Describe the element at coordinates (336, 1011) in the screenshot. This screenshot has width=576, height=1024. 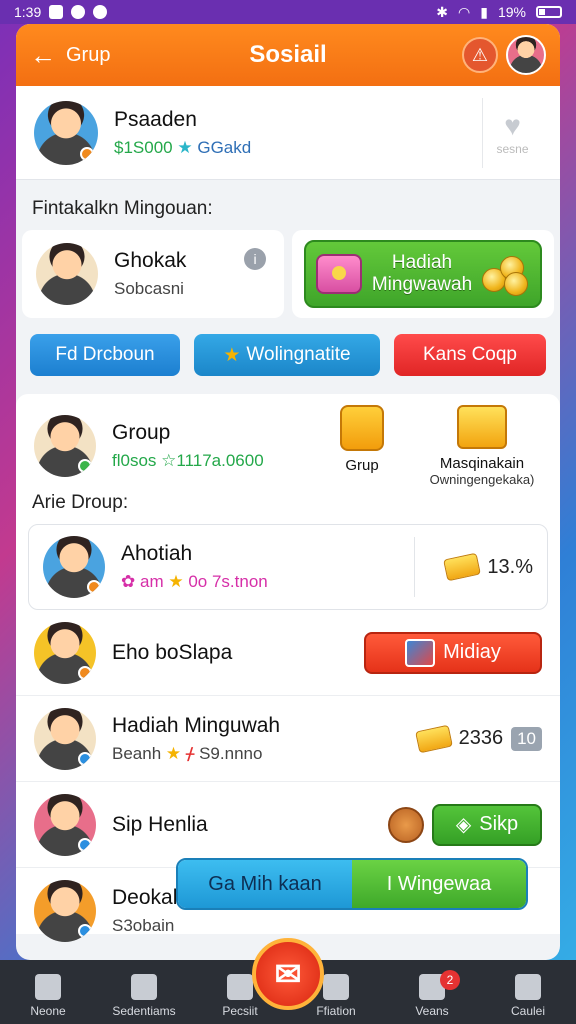
I see `nav-label: Ffiation` at that location.